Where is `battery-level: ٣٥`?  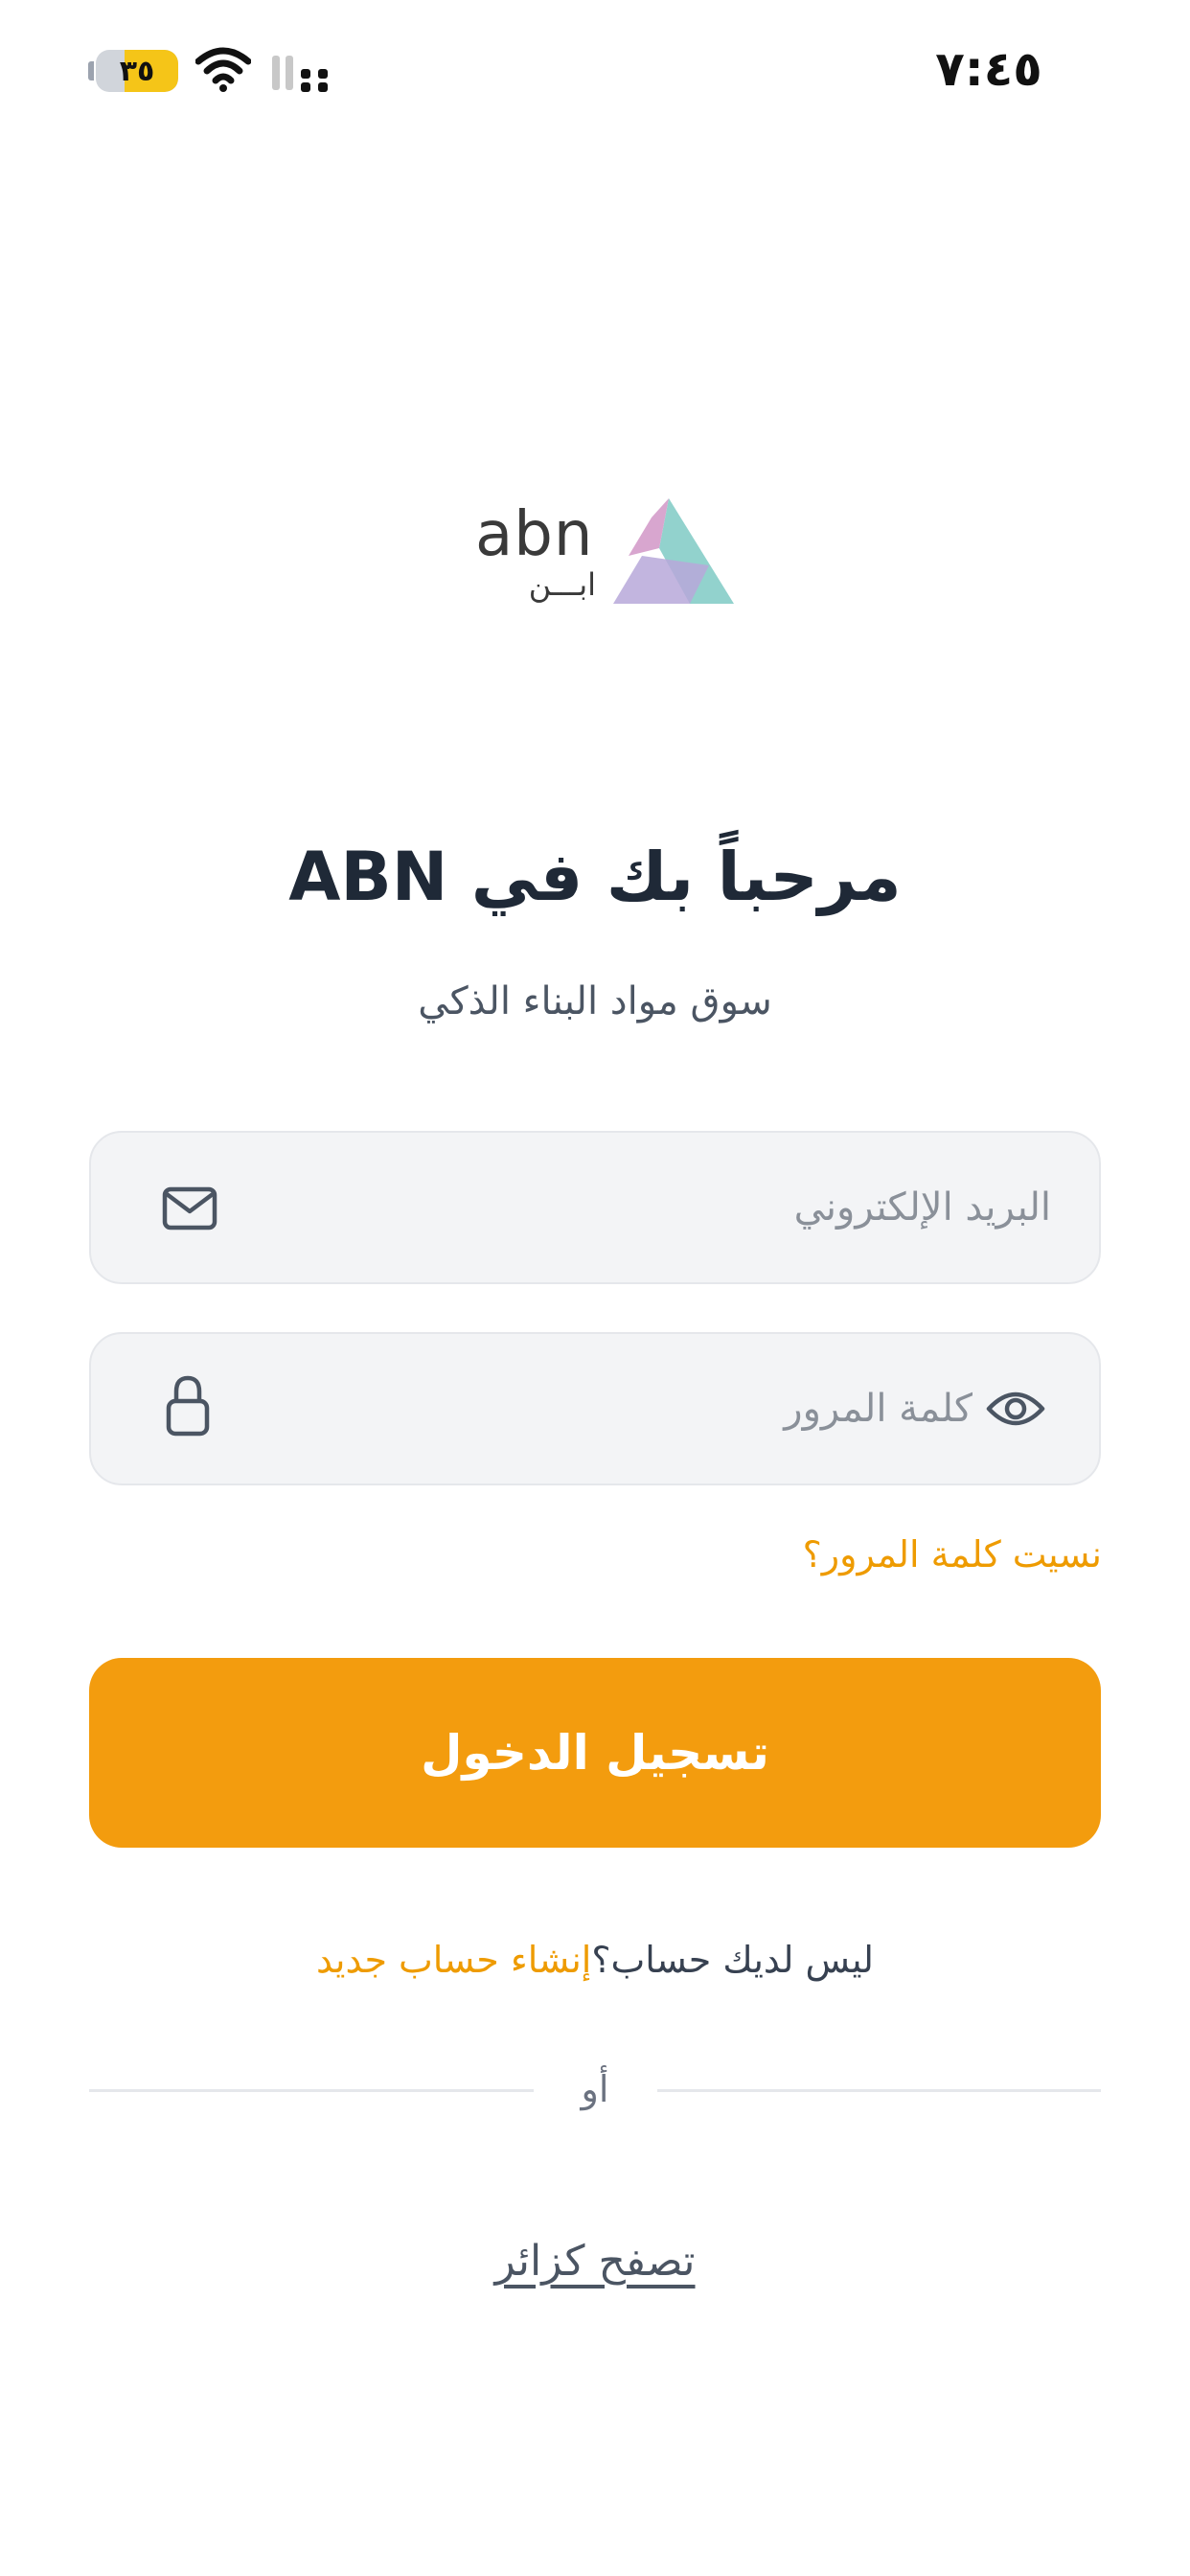 battery-level: ٣٥ is located at coordinates (137, 71).